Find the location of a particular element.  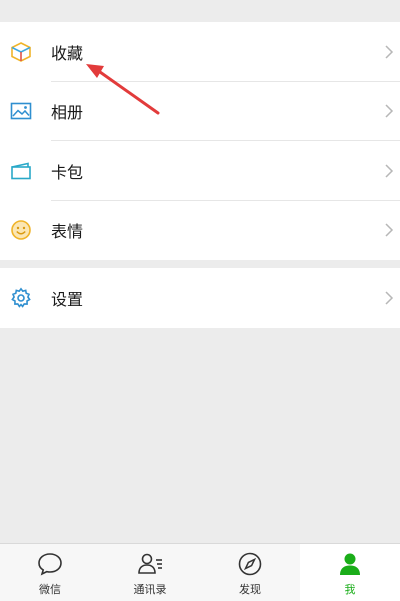

menu-item-label: 卡包 is located at coordinates (67, 172).